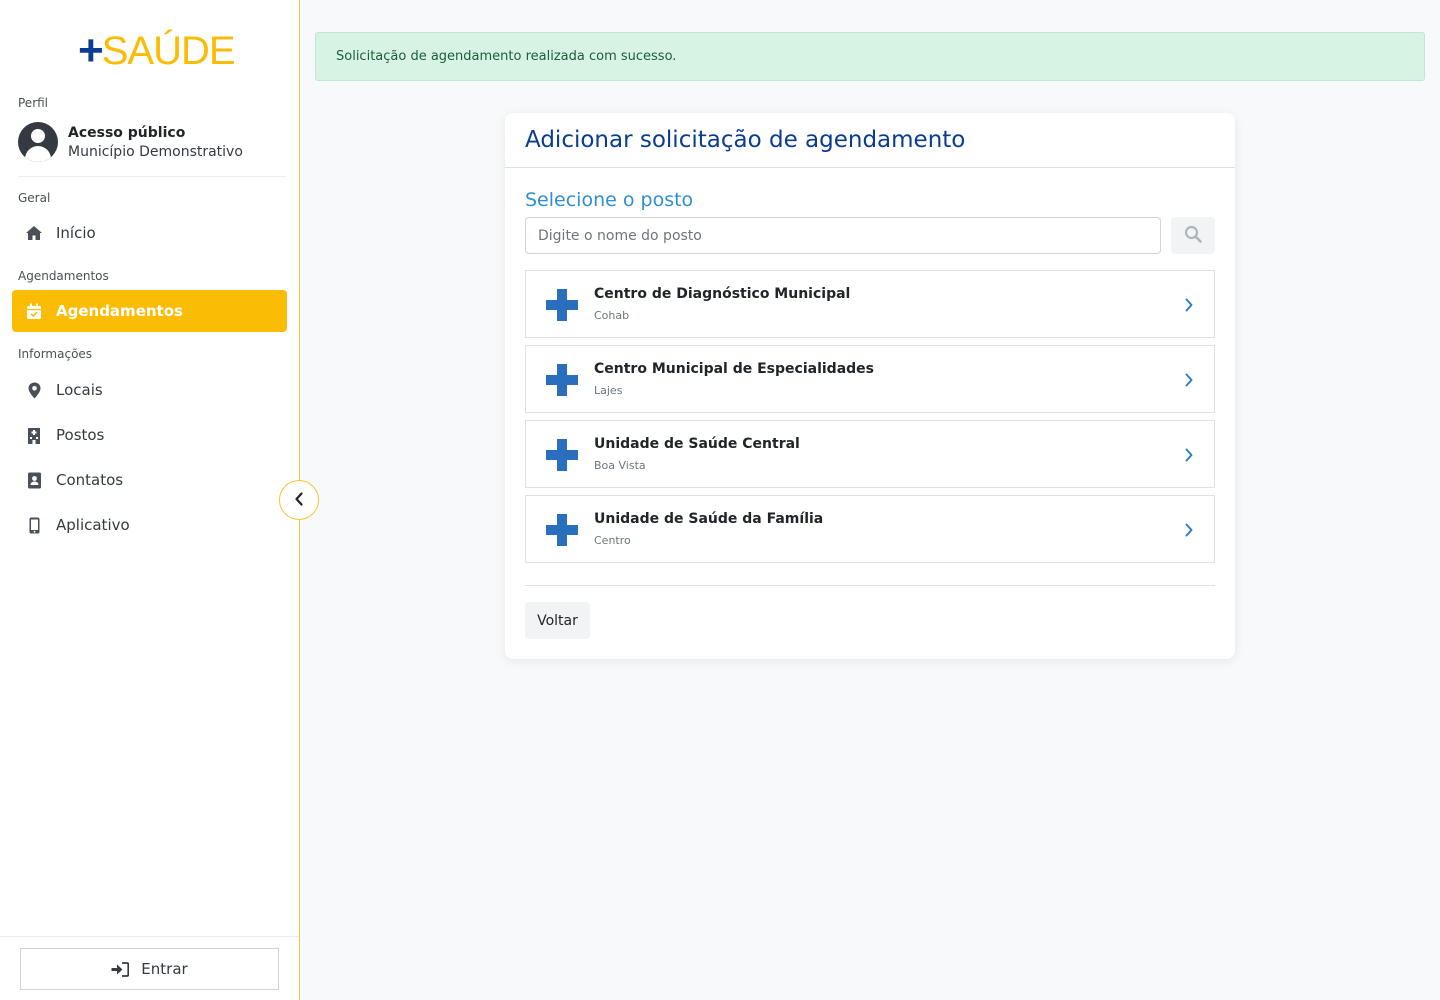  What do you see at coordinates (149, 525) in the screenshot?
I see `sidebar-item-aplicativo: Aplicativo` at bounding box center [149, 525].